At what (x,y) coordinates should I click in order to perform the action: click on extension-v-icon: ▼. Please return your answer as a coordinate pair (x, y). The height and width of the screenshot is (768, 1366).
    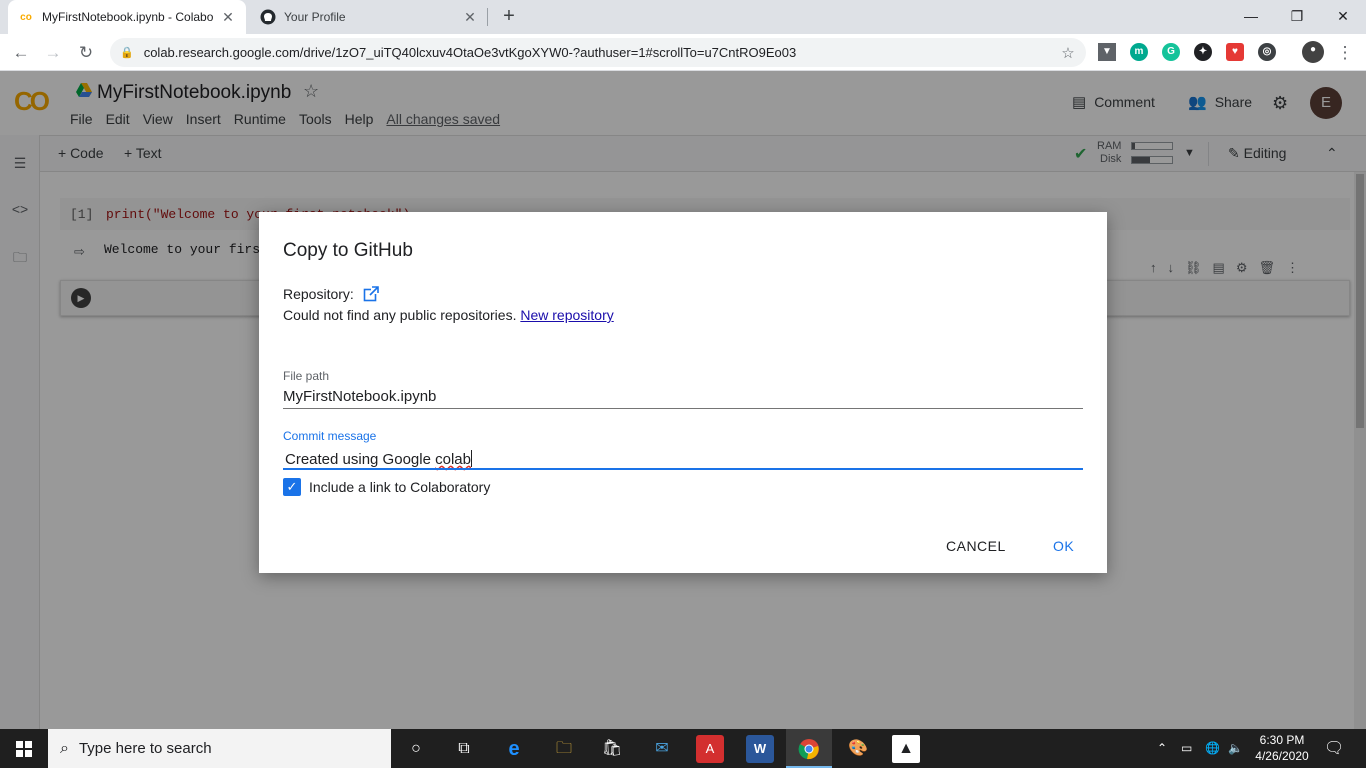
    Looking at the image, I should click on (1107, 52).